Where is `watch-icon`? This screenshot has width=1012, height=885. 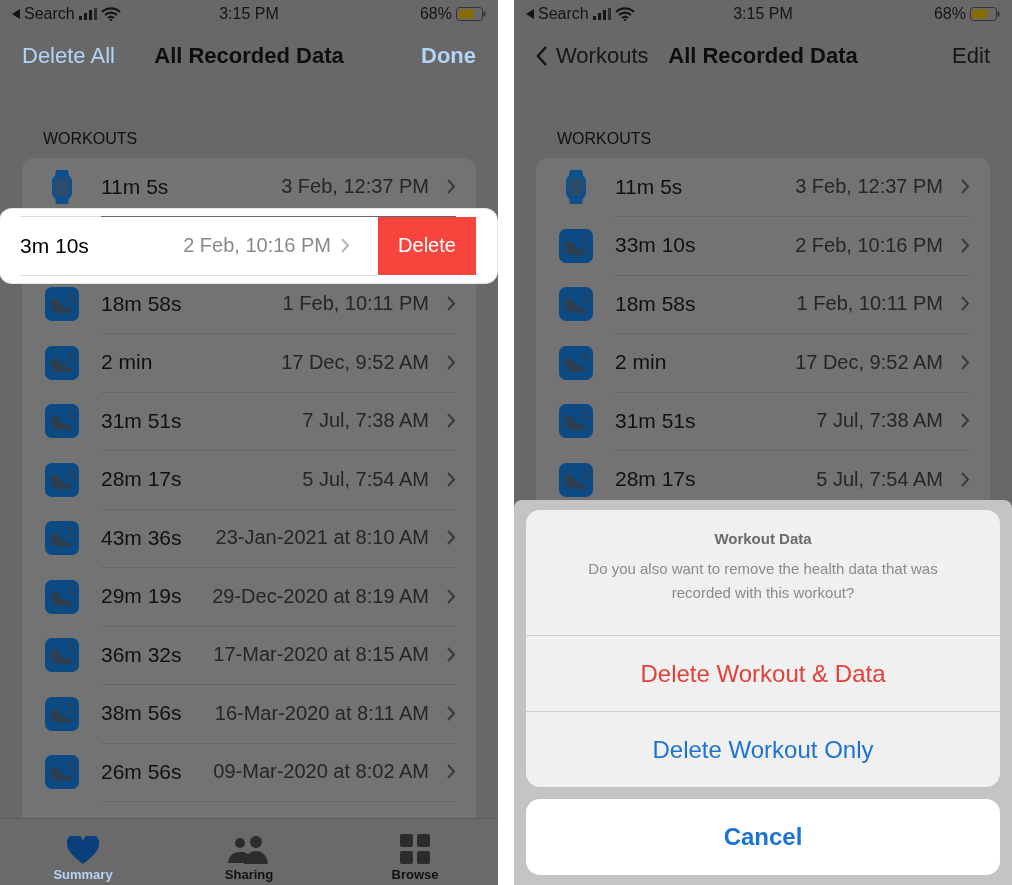 watch-icon is located at coordinates (62, 187).